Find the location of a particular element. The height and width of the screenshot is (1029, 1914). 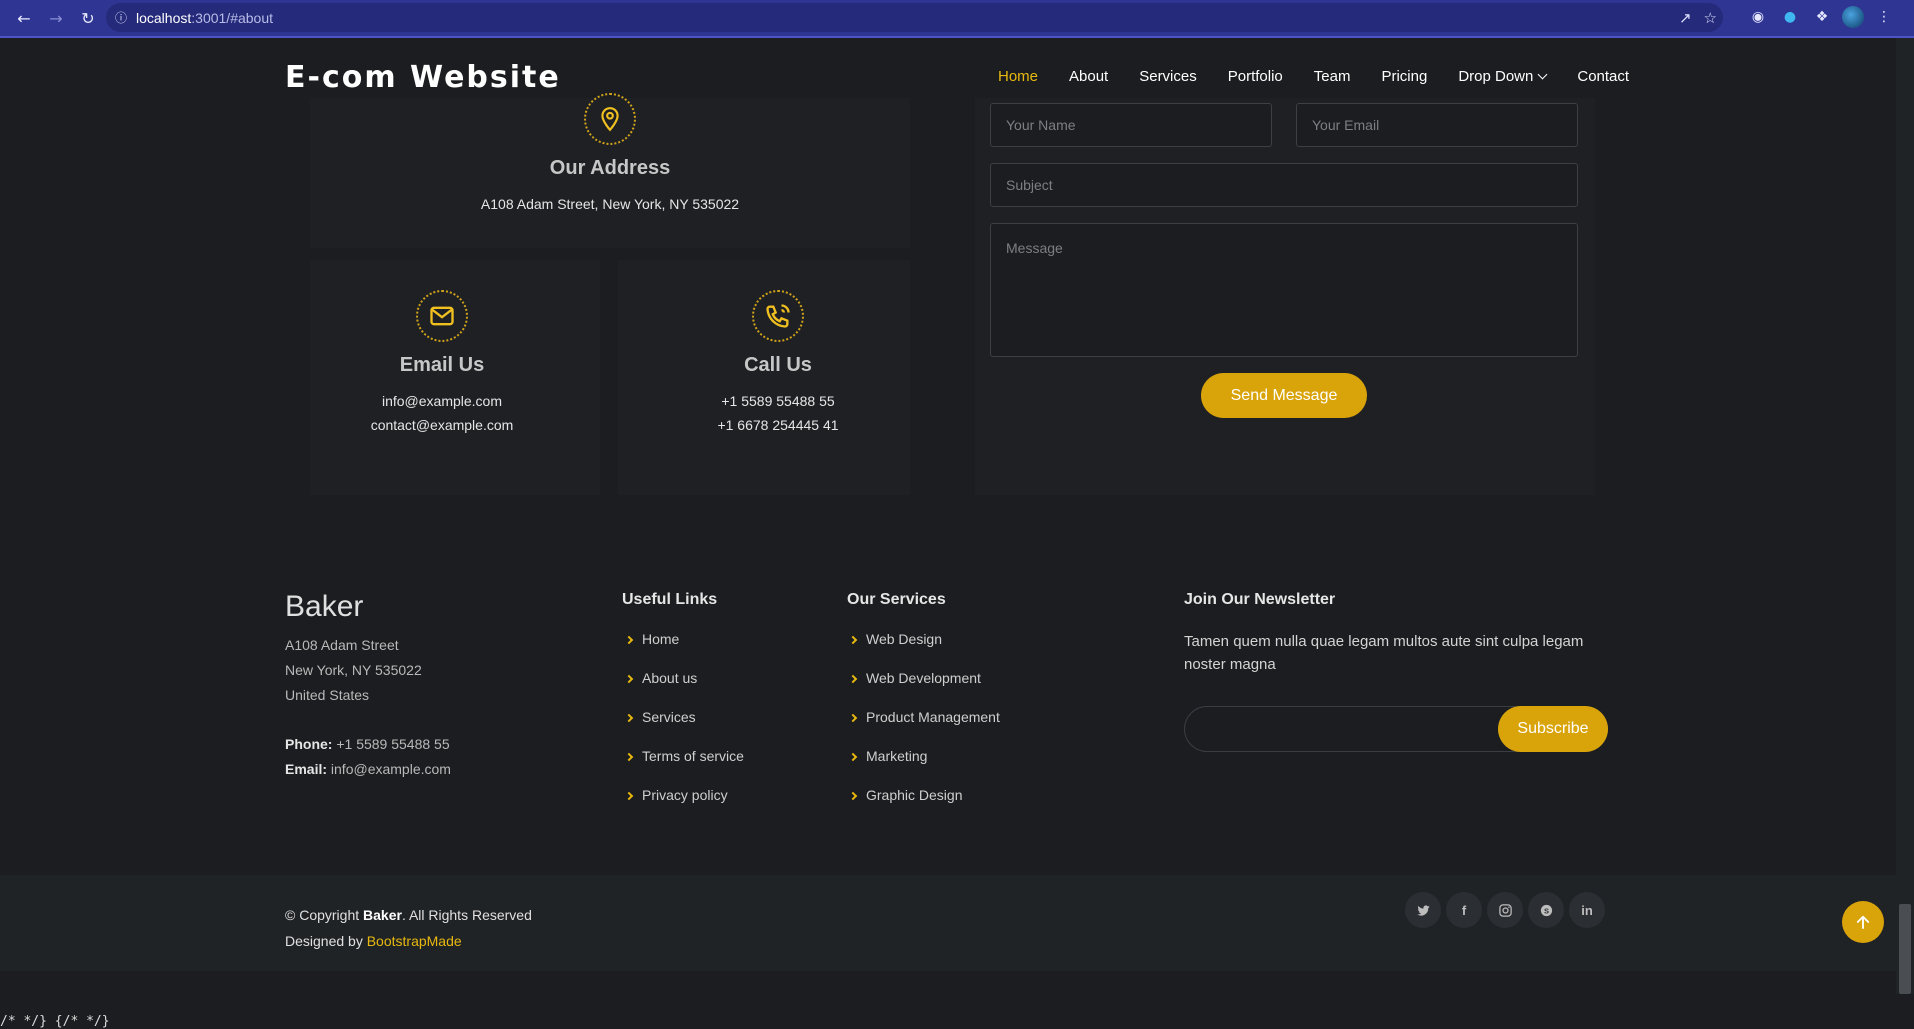

email-title: Email Us is located at coordinates (442, 365).